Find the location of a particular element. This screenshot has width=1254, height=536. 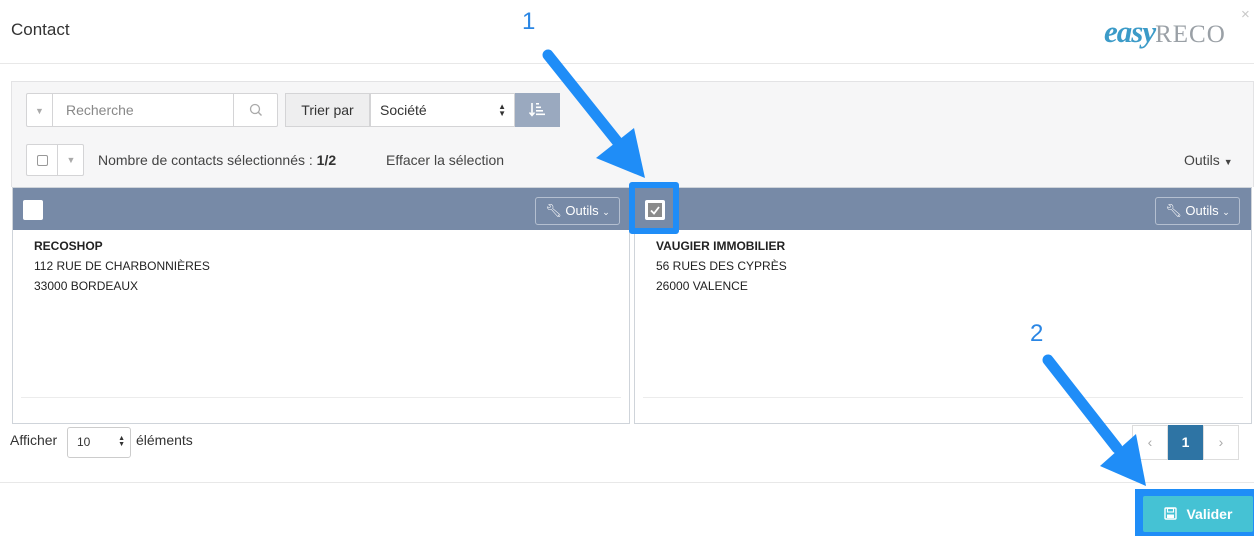

sort-field-select: Société ▲ ▼ is located at coordinates (442, 110).